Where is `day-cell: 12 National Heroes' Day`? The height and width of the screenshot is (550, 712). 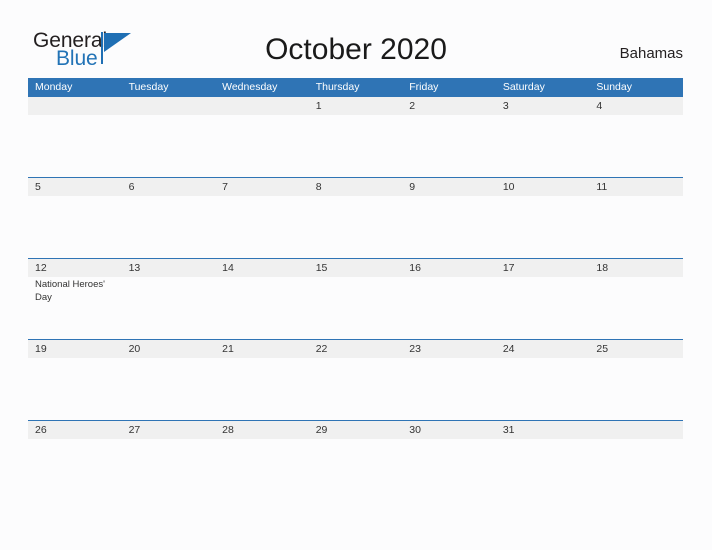
day-cell: 12 National Heroes' Day is located at coordinates (75, 298).